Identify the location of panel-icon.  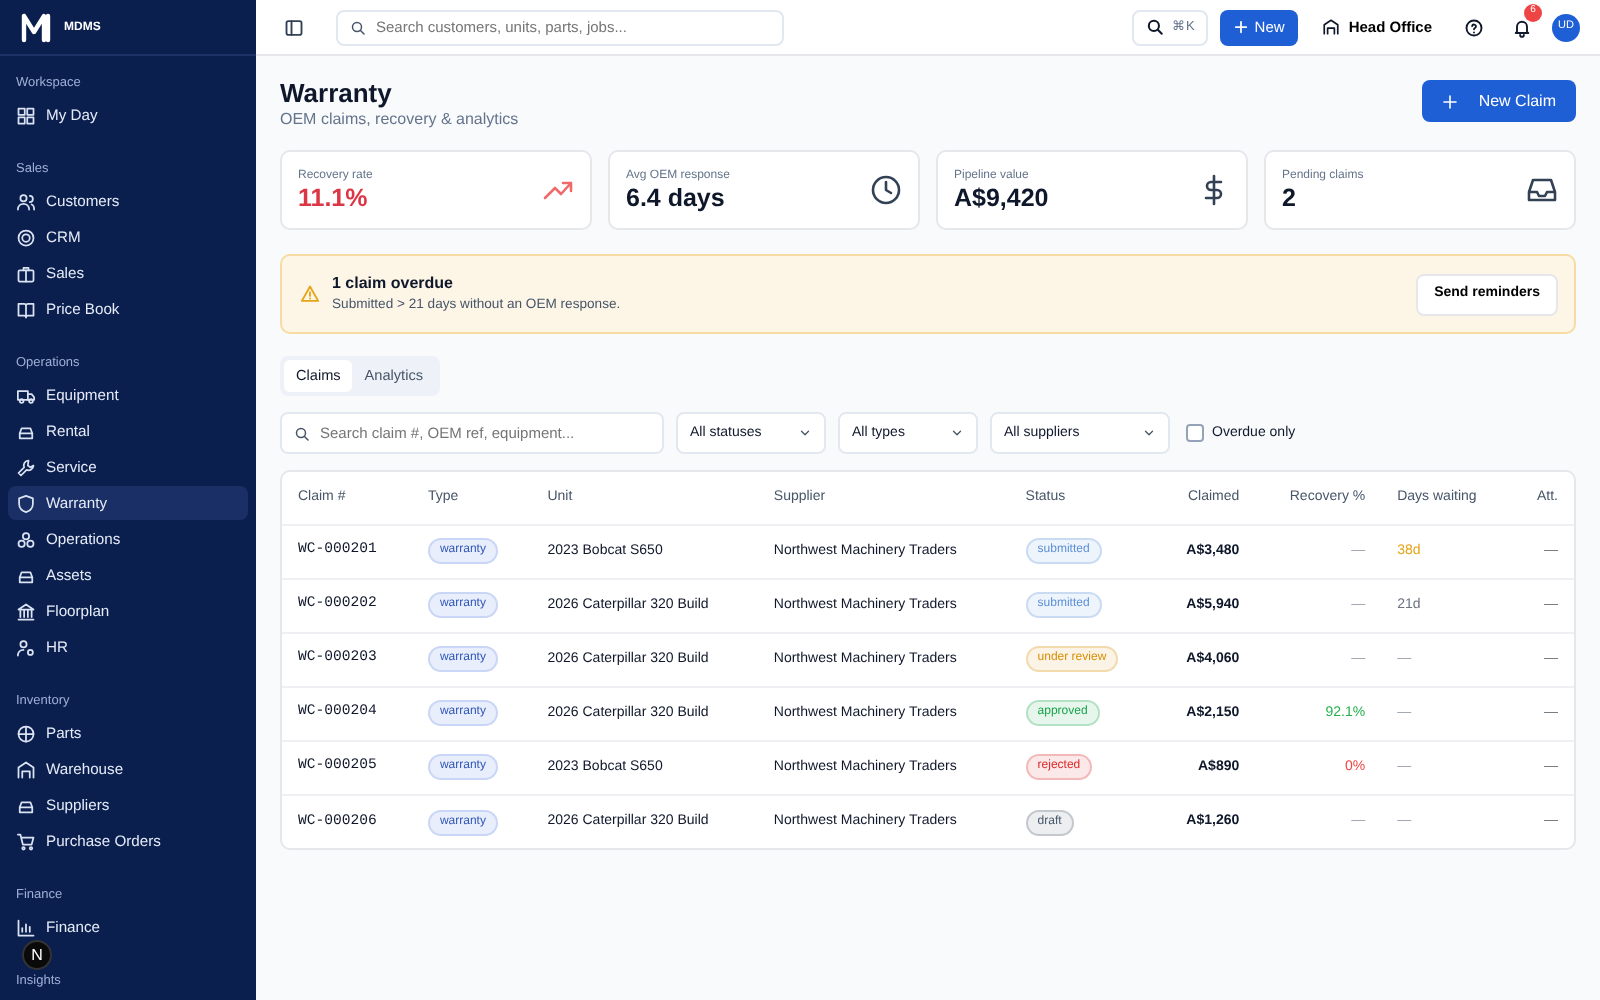
(294, 27).